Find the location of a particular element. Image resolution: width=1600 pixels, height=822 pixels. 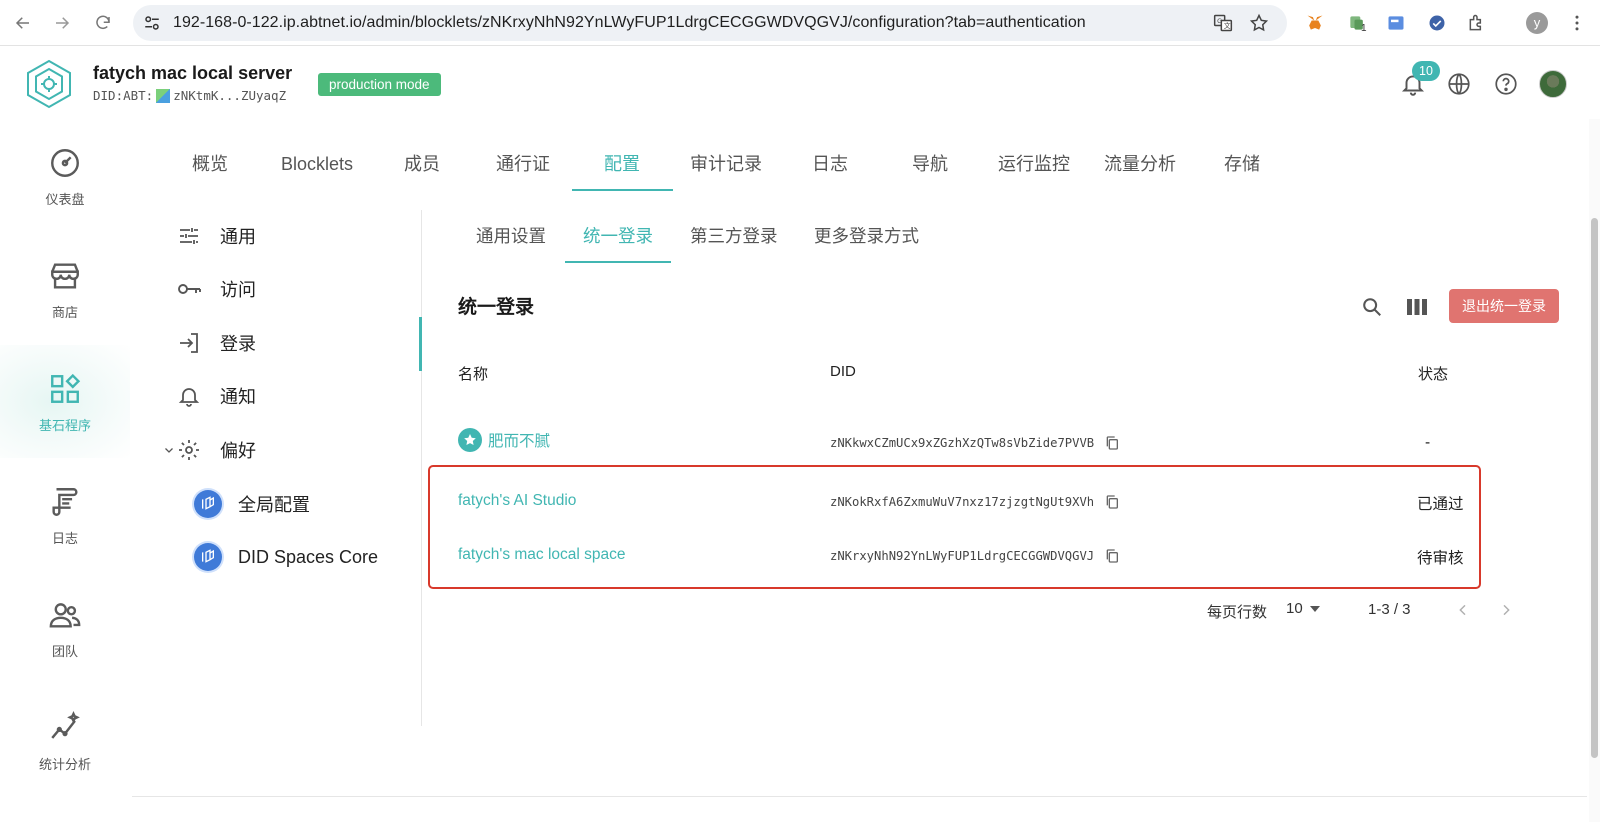

tab-audit-logs: 审计记录 is located at coordinates (726, 171).